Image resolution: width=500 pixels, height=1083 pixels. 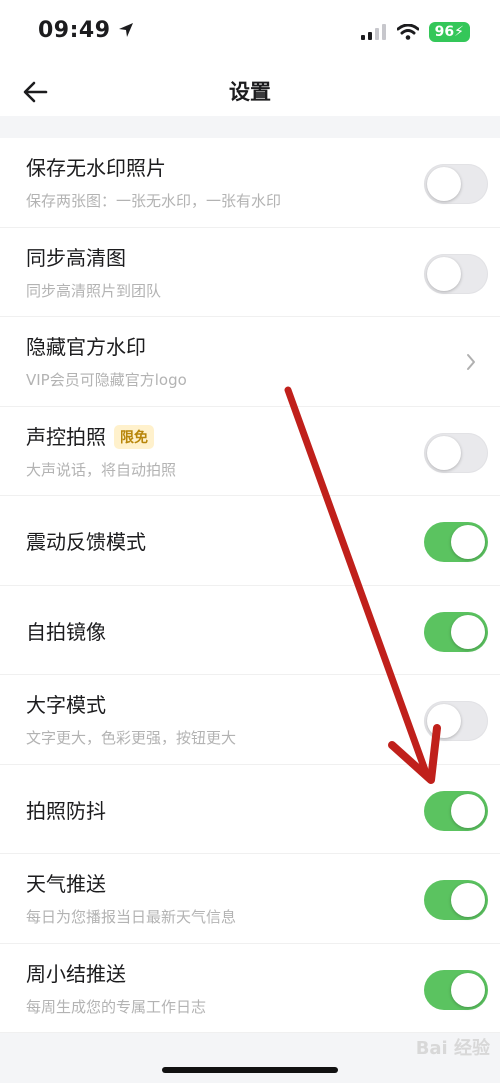 I want to click on settings-row-title-text: 大字模式, so click(x=66, y=705).